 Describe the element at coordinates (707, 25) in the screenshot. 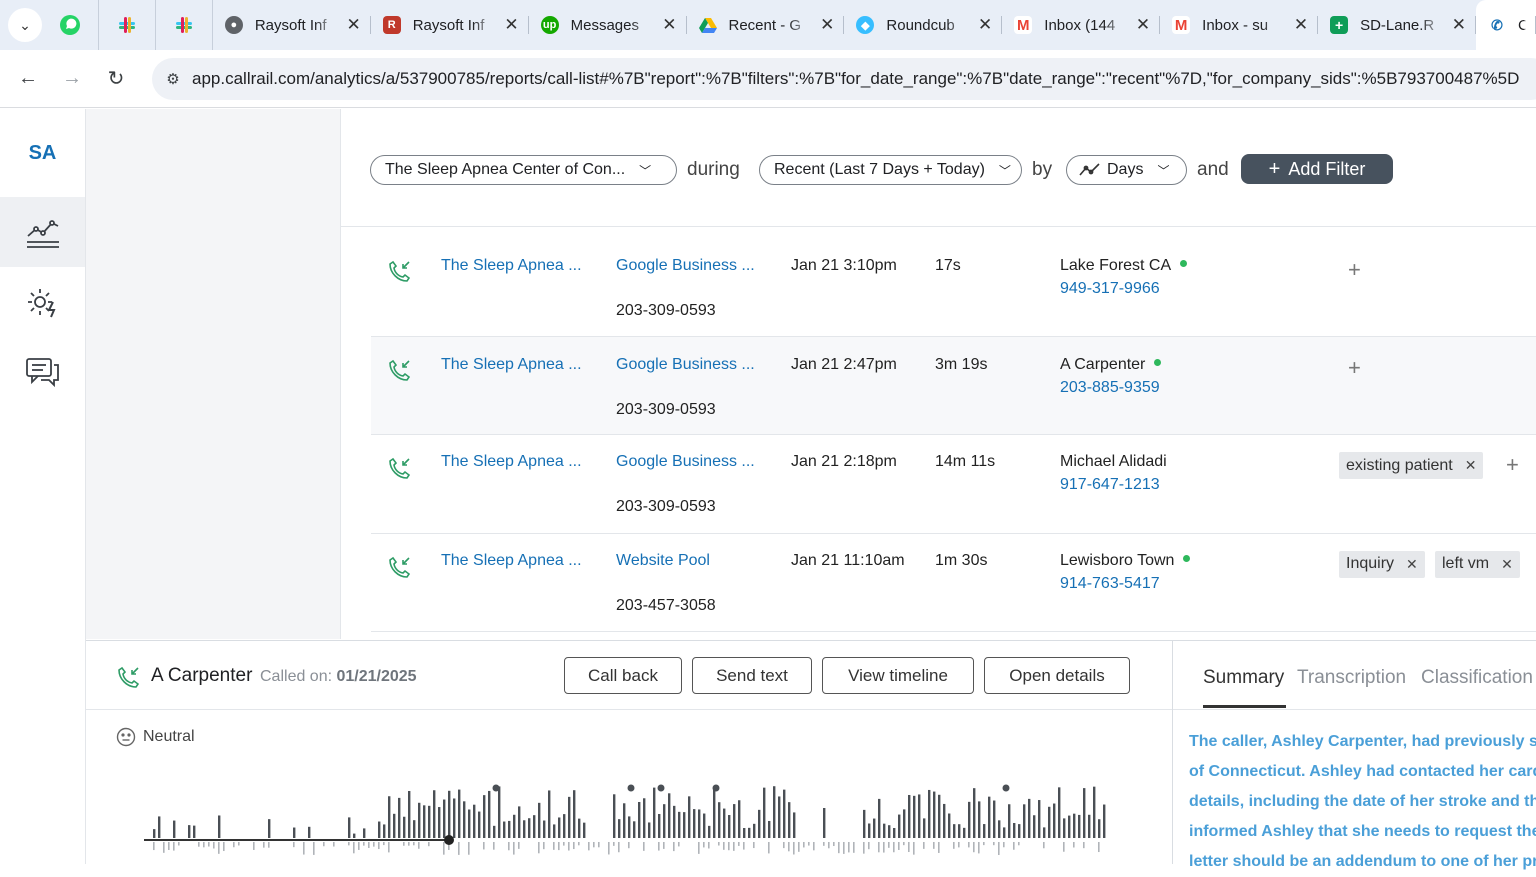

I see `google-drive-icon` at that location.